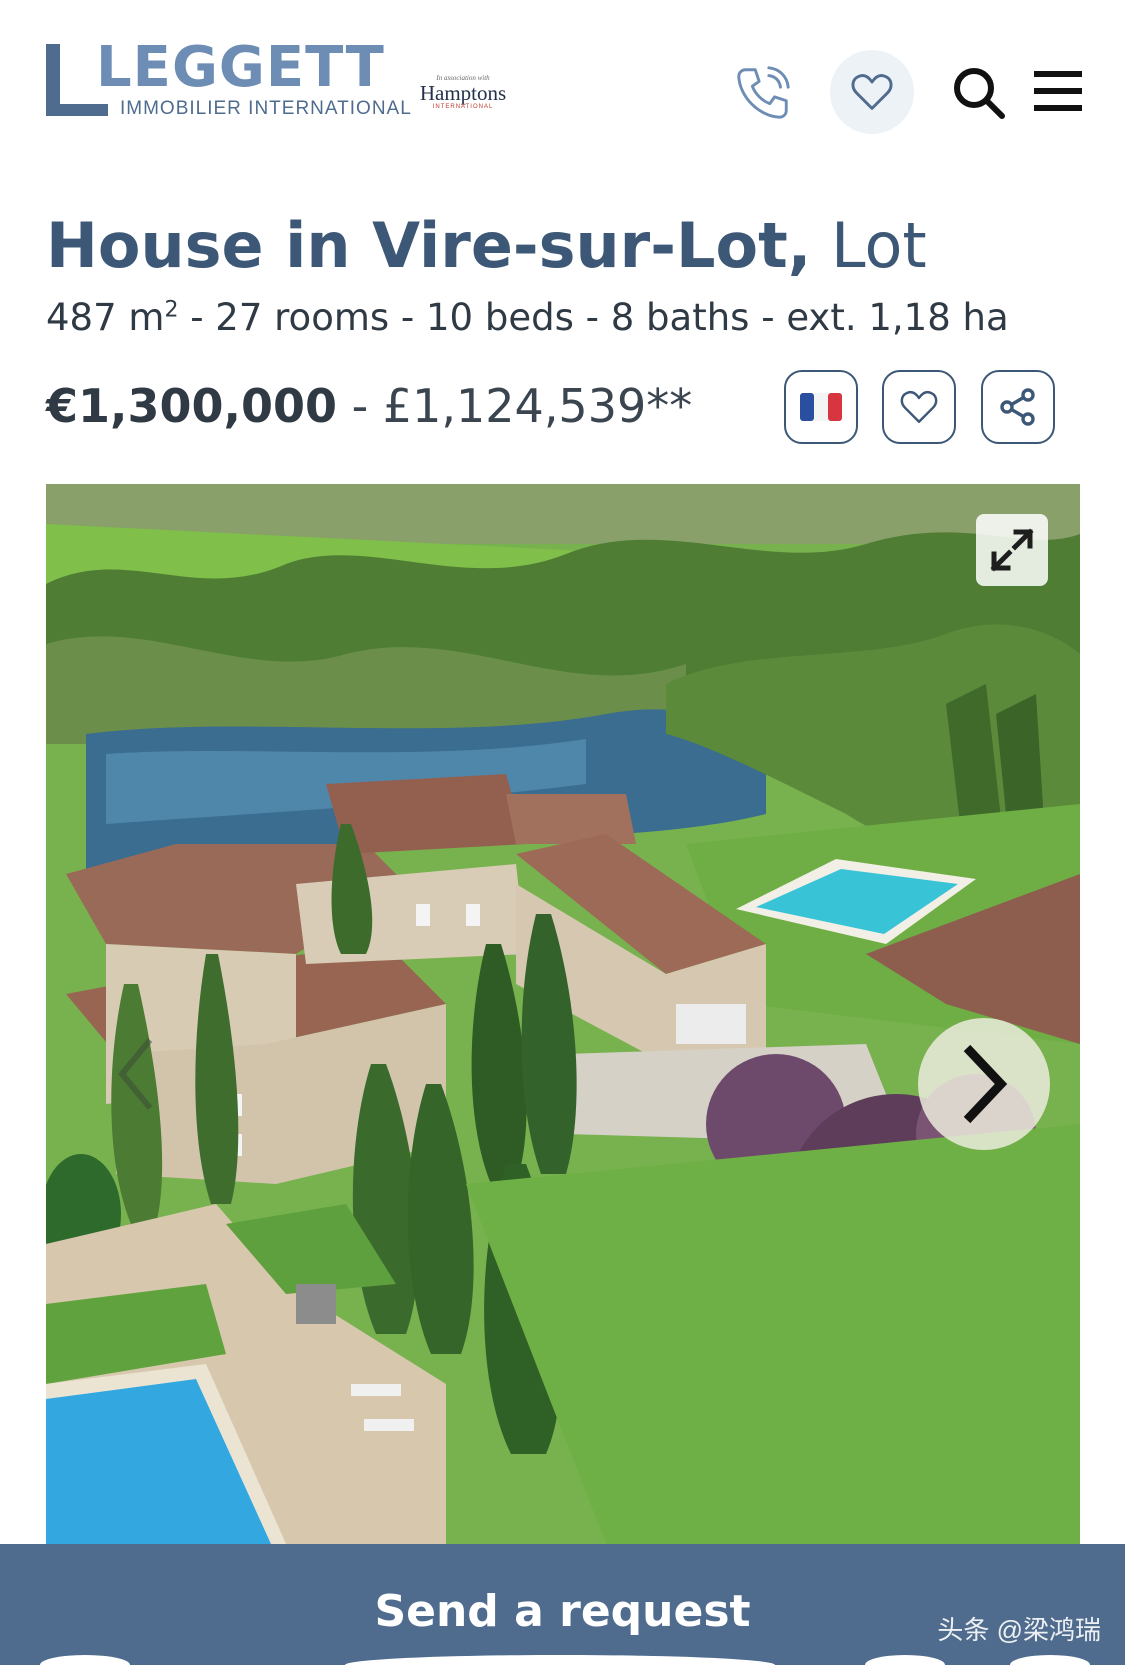 Image resolution: width=1125 pixels, height=1665 pixels. What do you see at coordinates (486, 245) in the screenshot?
I see `listing-title: House in Vire-sur-Lot, Lot` at bounding box center [486, 245].